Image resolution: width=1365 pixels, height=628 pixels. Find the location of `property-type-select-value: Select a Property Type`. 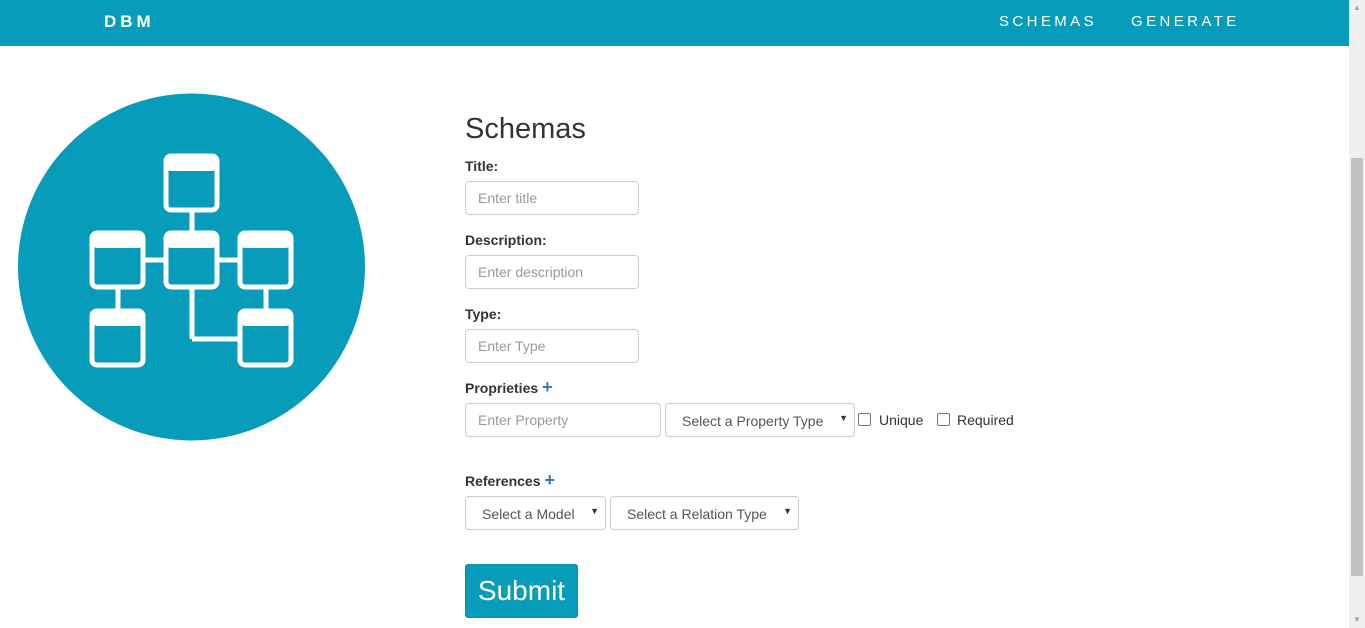

property-type-select-value: Select a Property Type is located at coordinates (753, 421).